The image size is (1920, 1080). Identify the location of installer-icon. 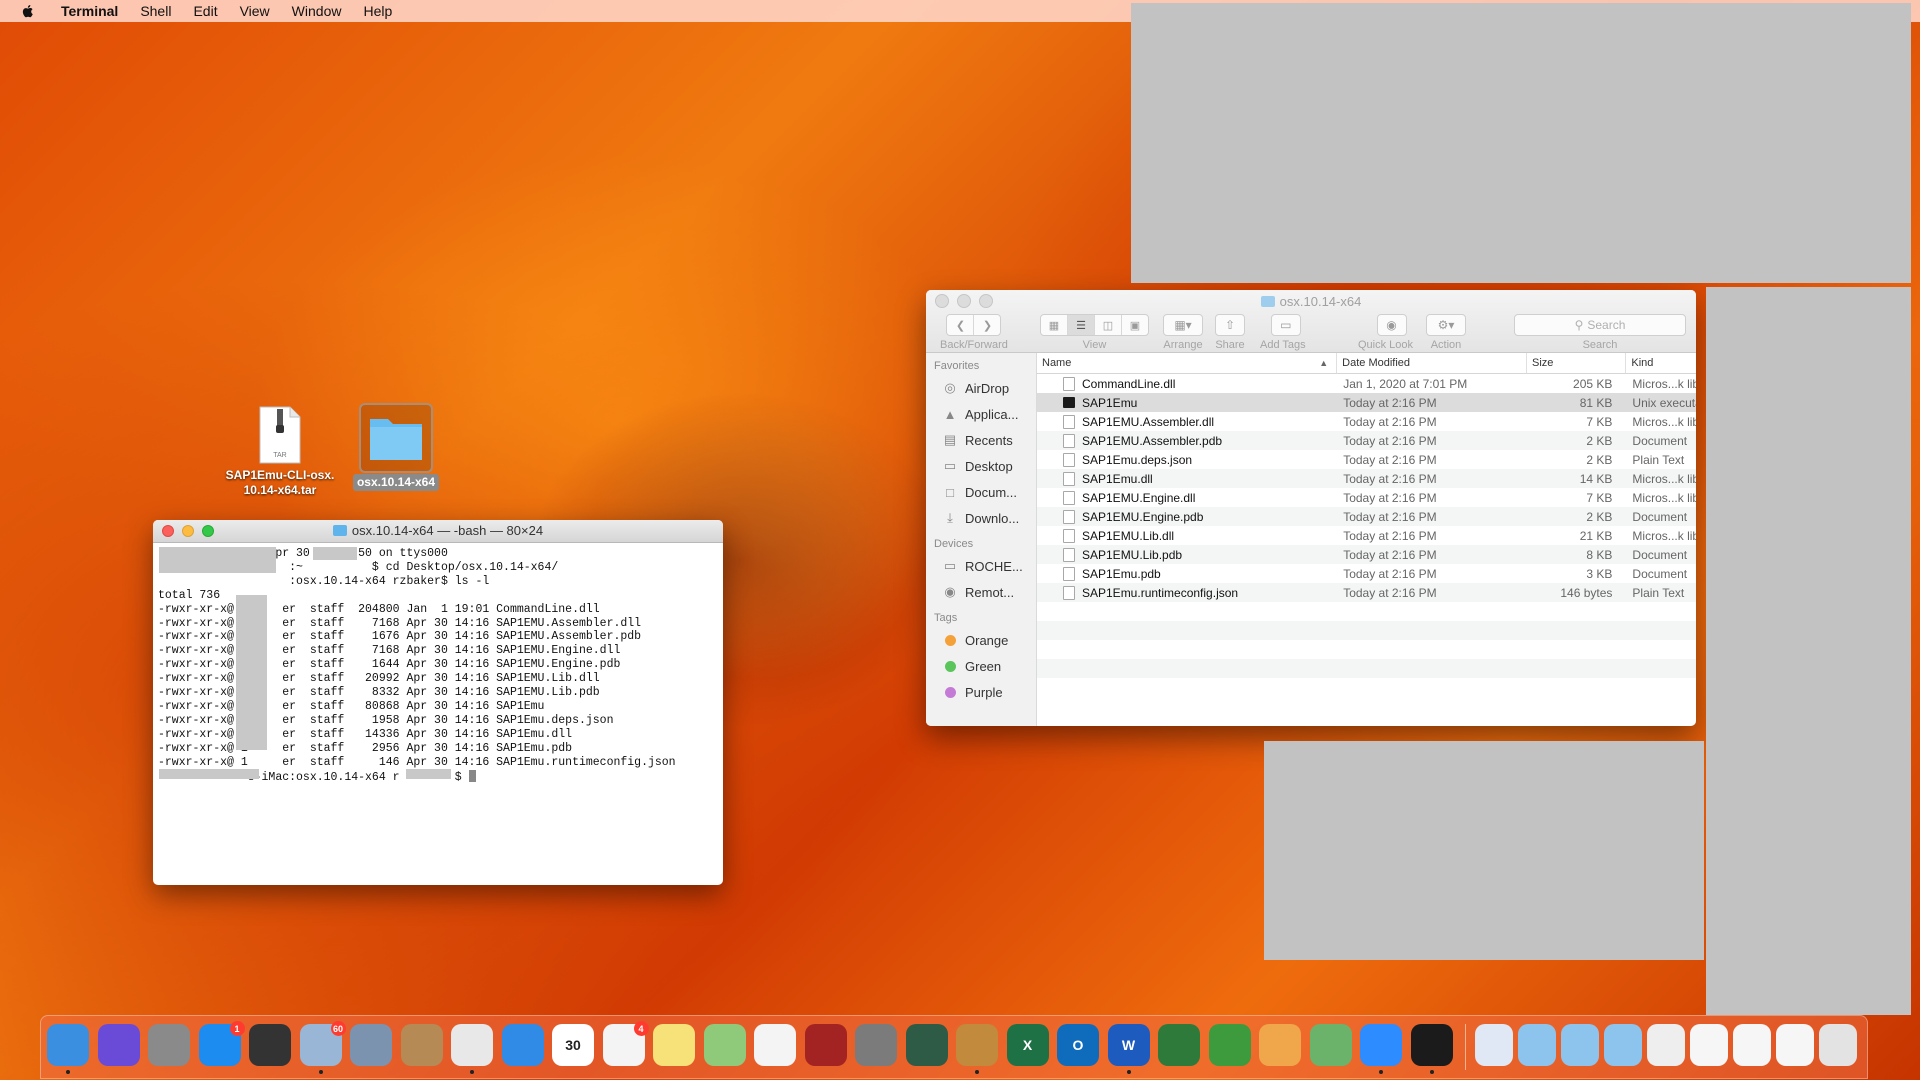
(1330, 1045).